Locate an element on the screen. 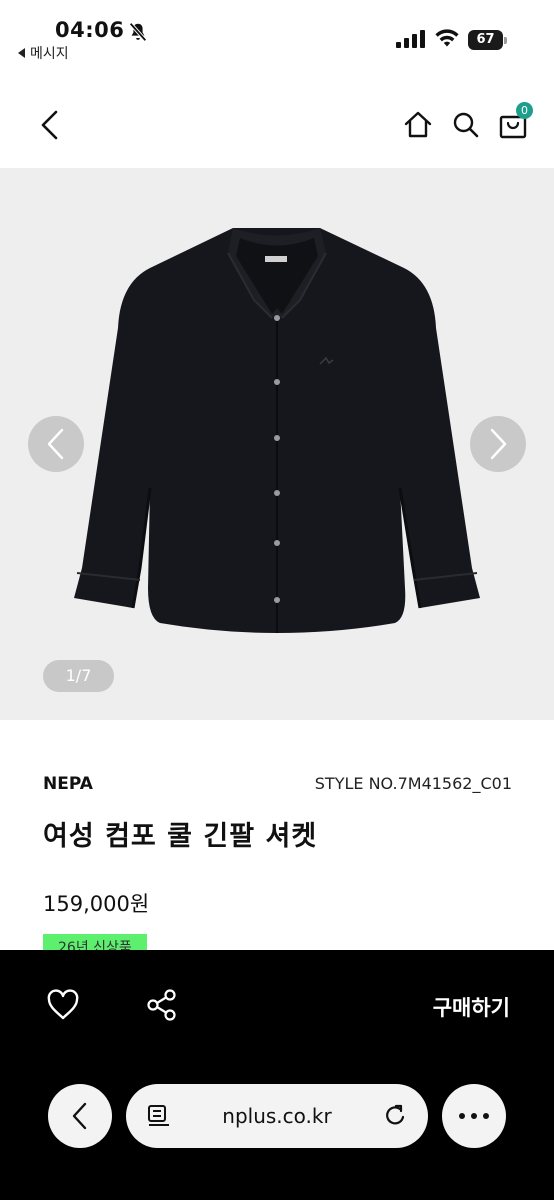  page-header: 0 is located at coordinates (277, 126).